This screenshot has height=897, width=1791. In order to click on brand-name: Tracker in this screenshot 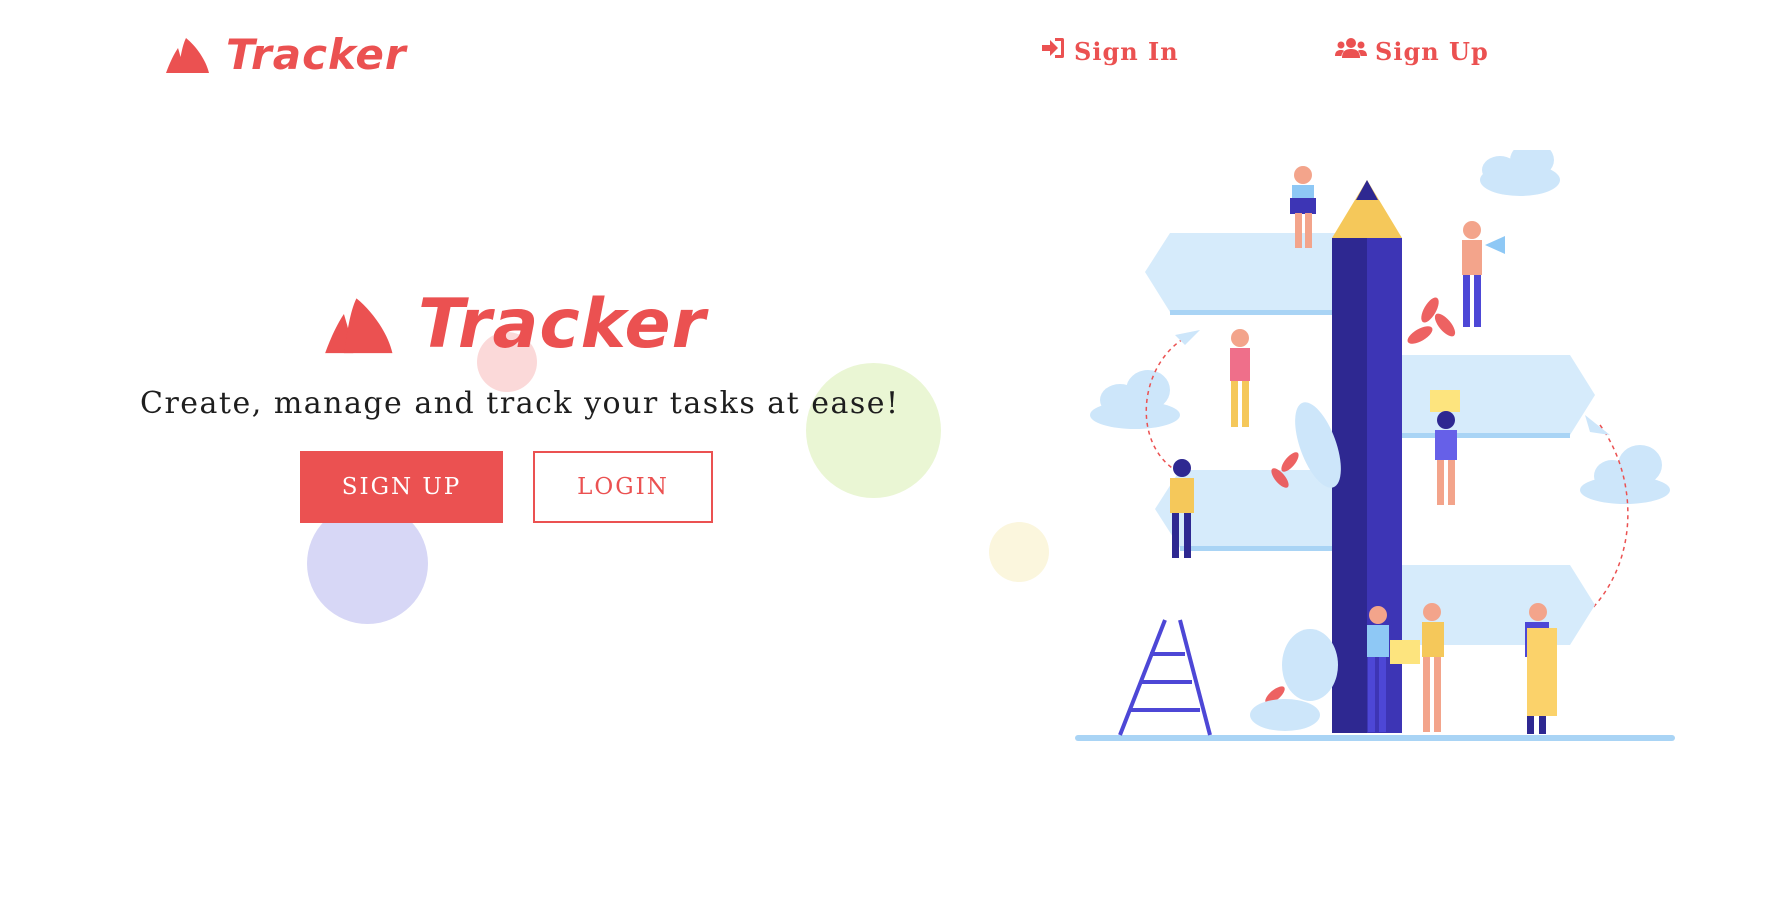, I will do `click(316, 54)`.